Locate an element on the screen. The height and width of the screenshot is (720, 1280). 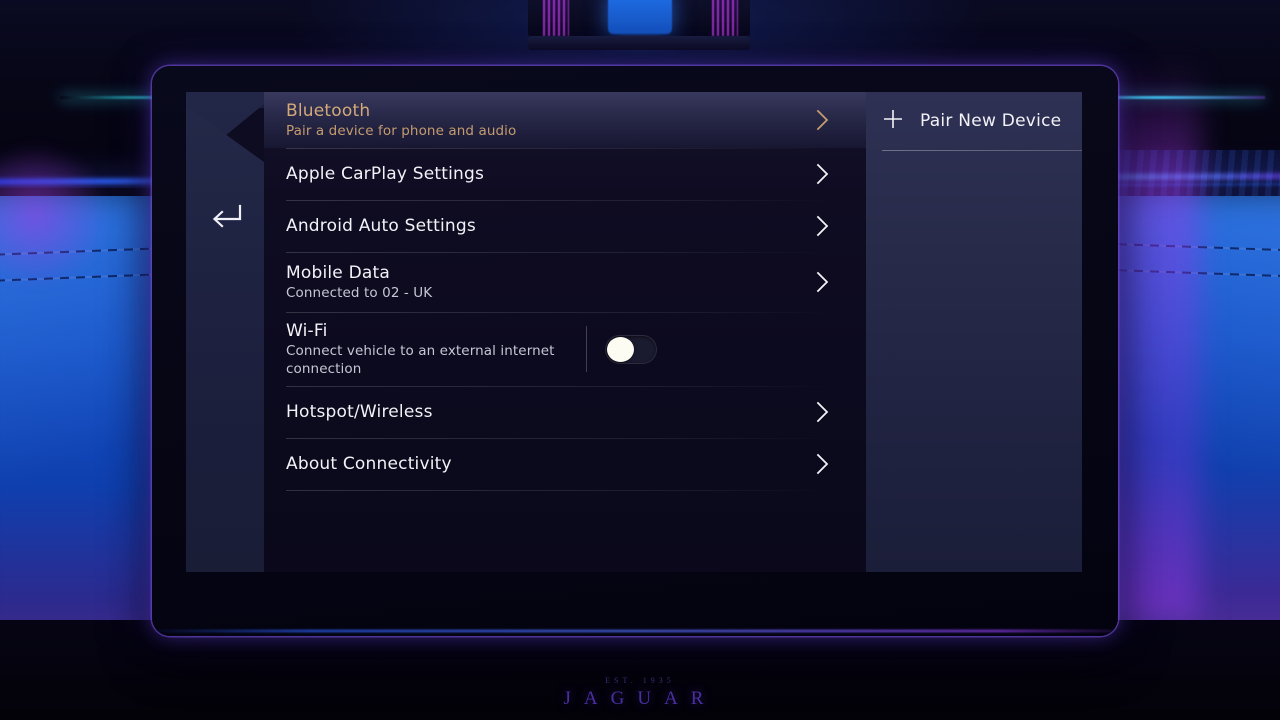
menu-item-android-auto-settings: Android Auto Settings is located at coordinates (565, 226).